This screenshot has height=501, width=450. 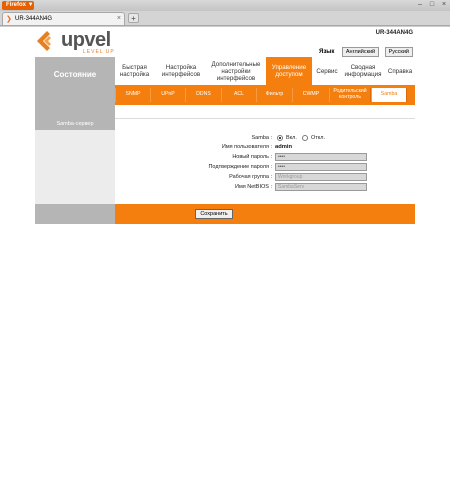 I want to click on minimize-icon: –, so click(x=420, y=5).